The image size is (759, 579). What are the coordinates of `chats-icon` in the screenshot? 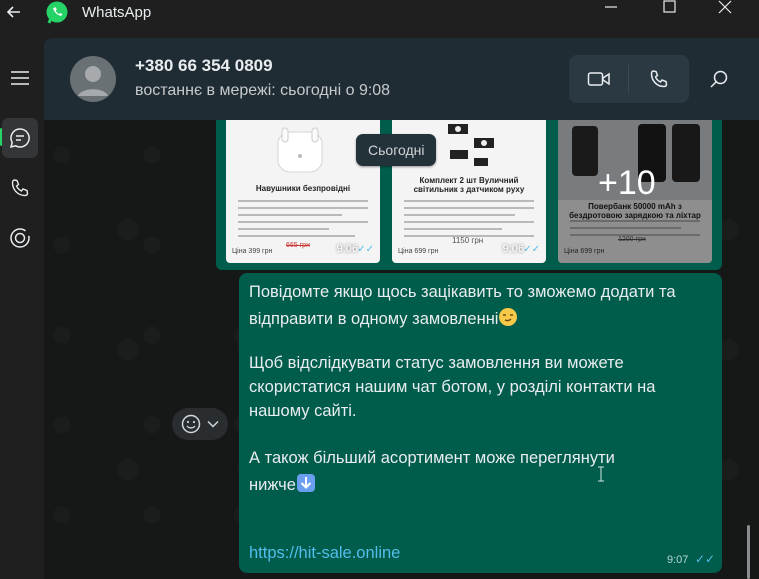 It's located at (19, 138).